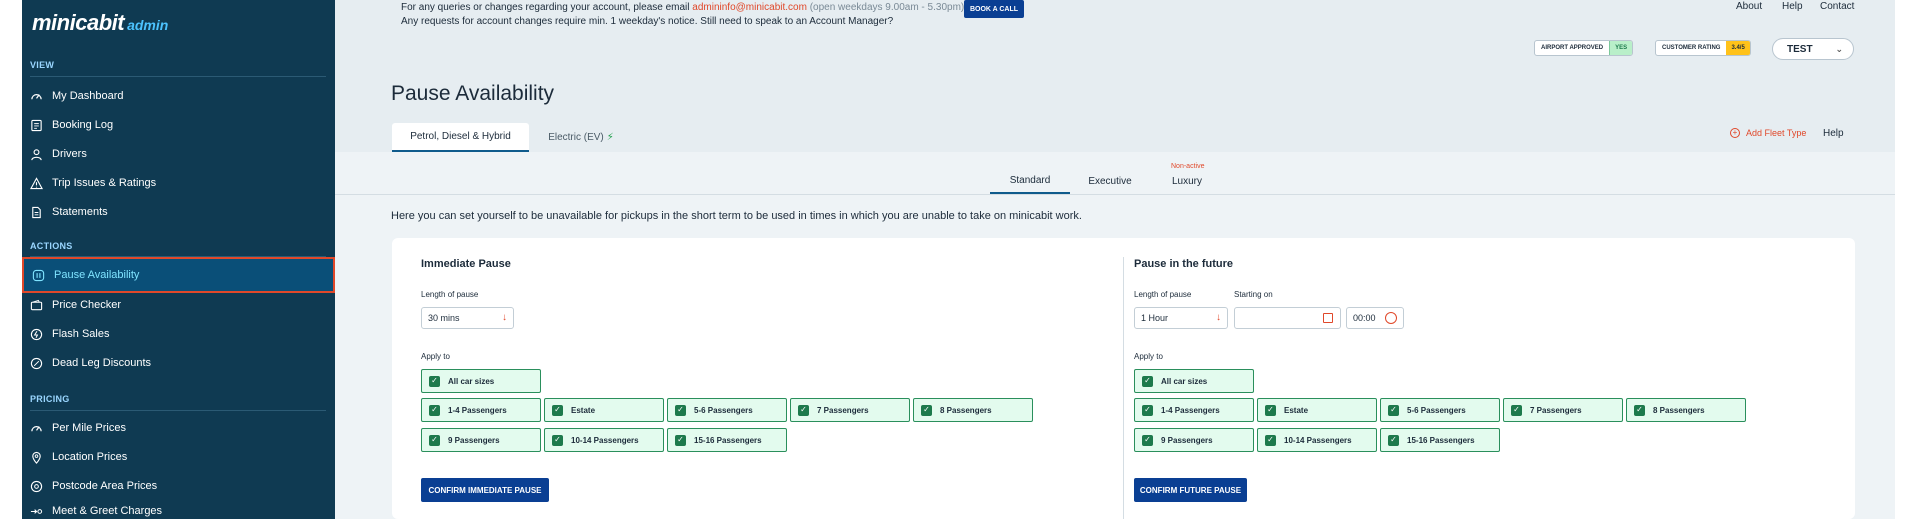 This screenshot has width=1913, height=519. What do you see at coordinates (1030, 181) in the screenshot?
I see `subtab-standard: Standard` at bounding box center [1030, 181].